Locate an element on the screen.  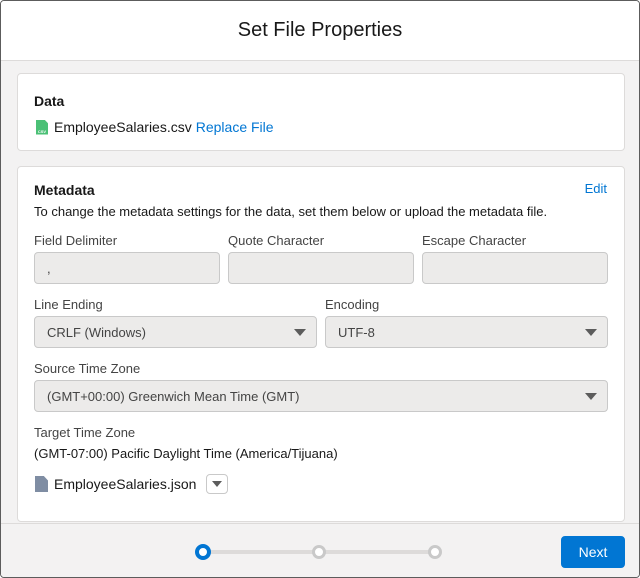
field-delimiter-input: , is located at coordinates (127, 268).